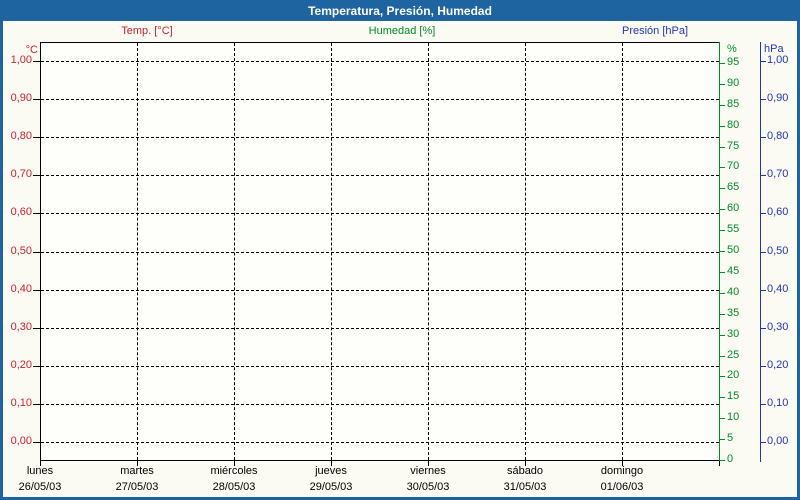 This screenshot has width=800, height=500. What do you see at coordinates (21, 60) in the screenshot?
I see `temp-axis-tick-label: 1,00` at bounding box center [21, 60].